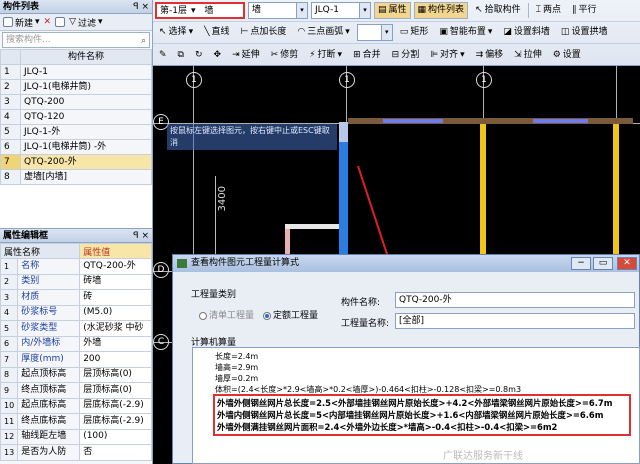 Image resolution: width=640 pixels, height=464 pixels. What do you see at coordinates (246, 55) in the screenshot?
I see `extend-button: ⇥ 延伸` at bounding box center [246, 55].